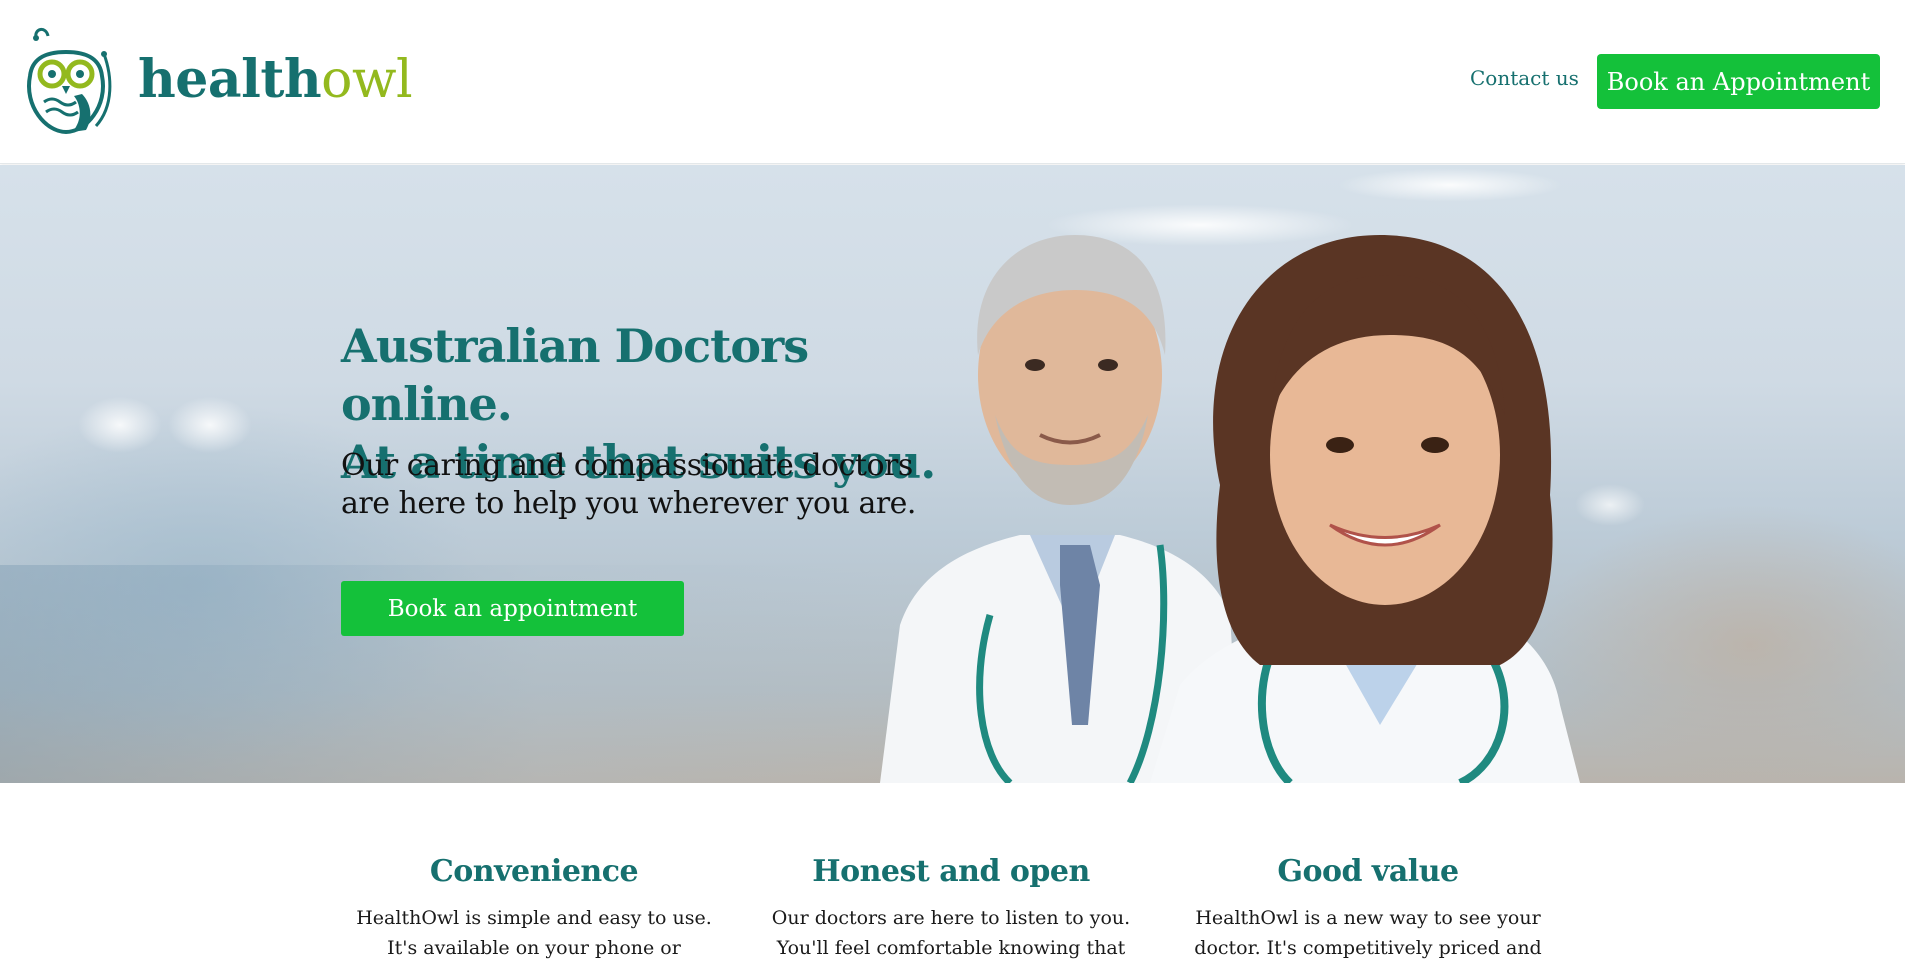 Image resolution: width=1905 pixels, height=968 pixels. What do you see at coordinates (230, 79) in the screenshot?
I see `brand-name-part1: health` at bounding box center [230, 79].